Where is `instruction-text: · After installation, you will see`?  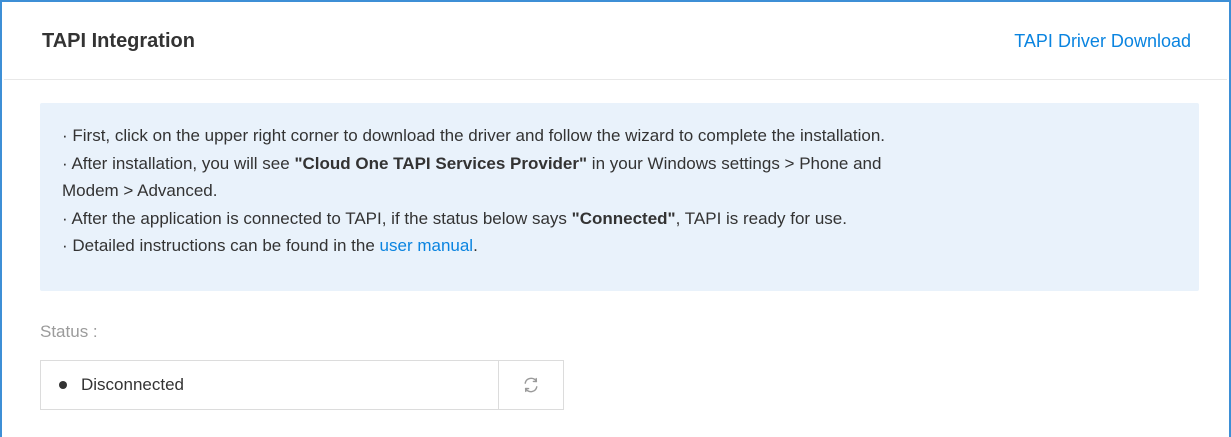 instruction-text: · After installation, you will see is located at coordinates (178, 163).